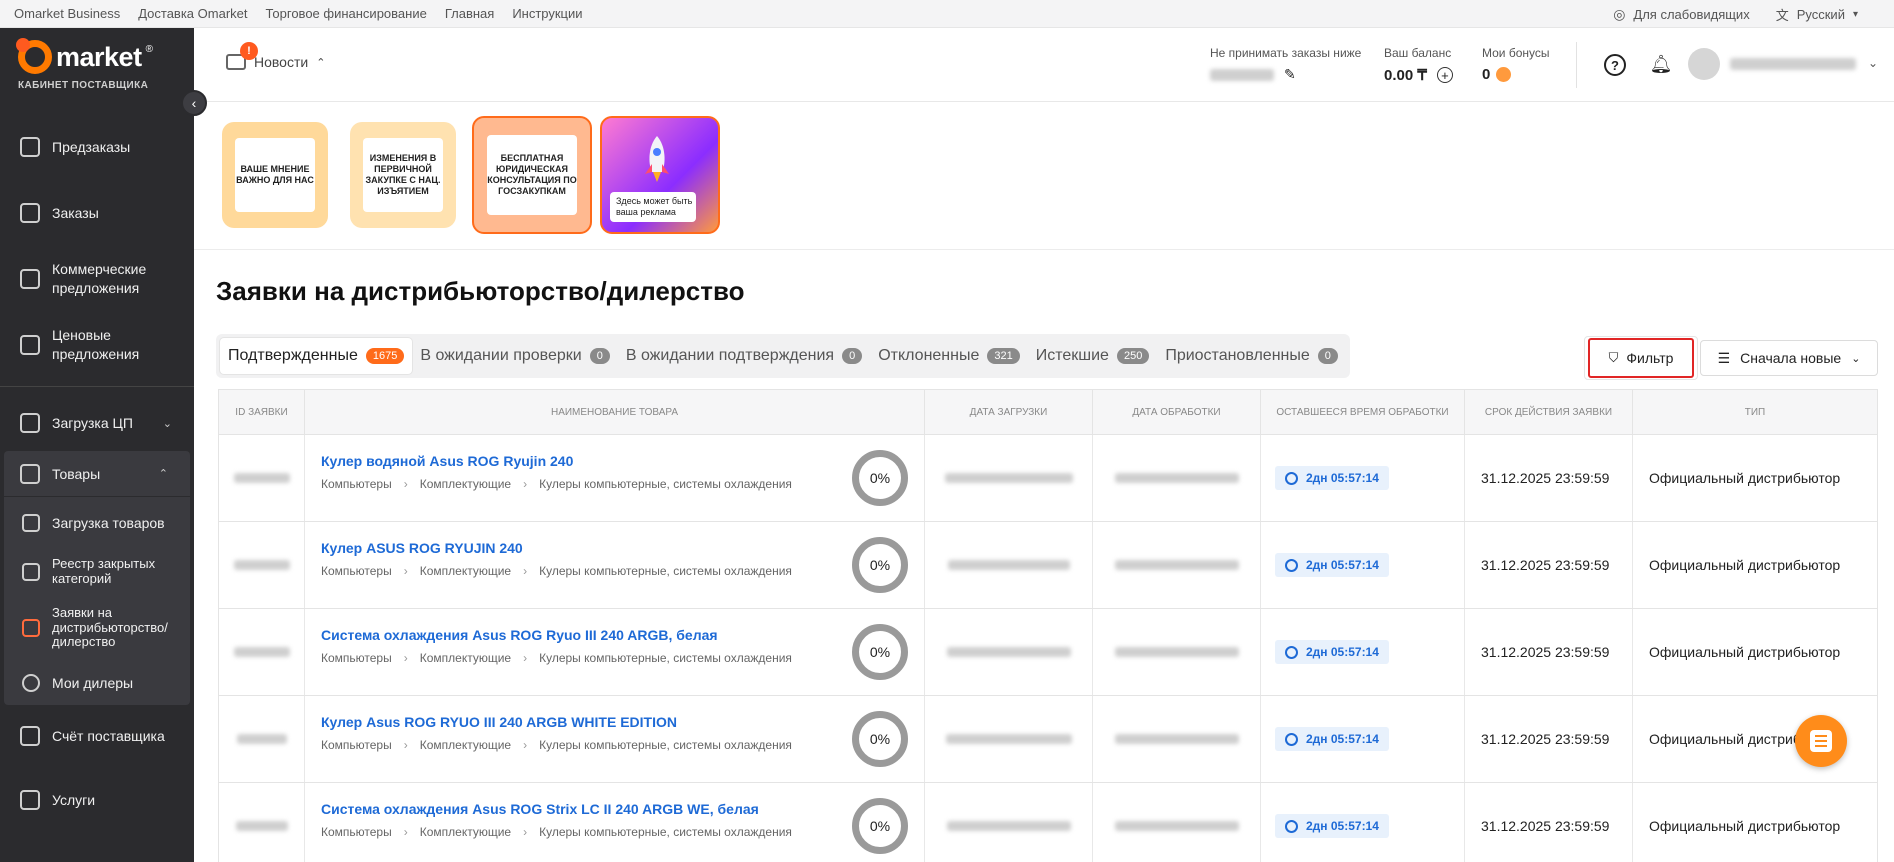 The width and height of the screenshot is (1894, 862). I want to click on banner-text: ВАШЕ МНЕНИЕ ВАЖНО ДЛЯ НАС, so click(275, 175).